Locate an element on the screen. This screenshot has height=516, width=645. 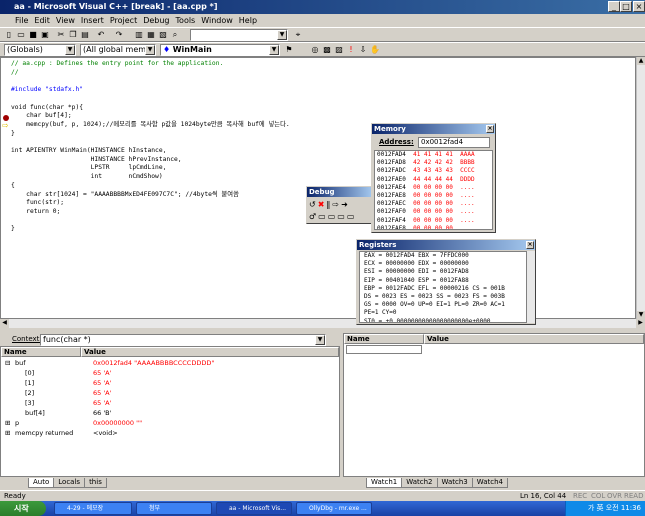
menu-file: File is located at coordinates (21, 20).